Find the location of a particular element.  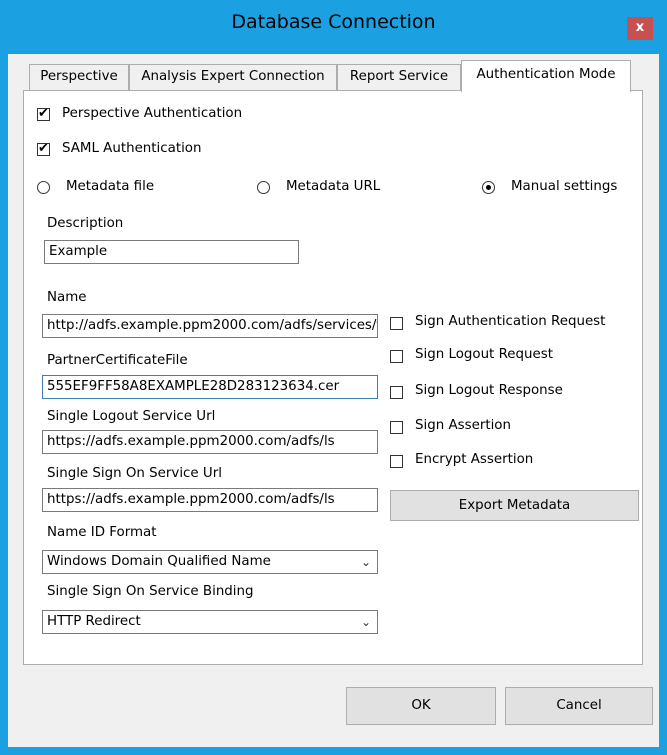

partner-cert-input: 555EF9FF58A8EXAMPLE28D283123634.cer is located at coordinates (210, 387).